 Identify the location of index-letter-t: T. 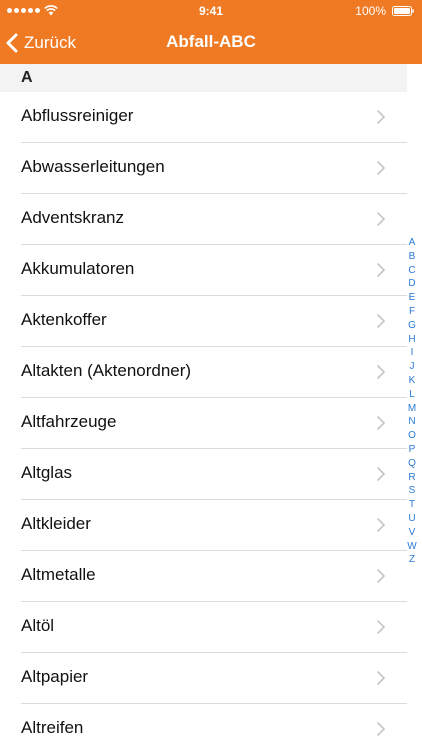
(412, 505).